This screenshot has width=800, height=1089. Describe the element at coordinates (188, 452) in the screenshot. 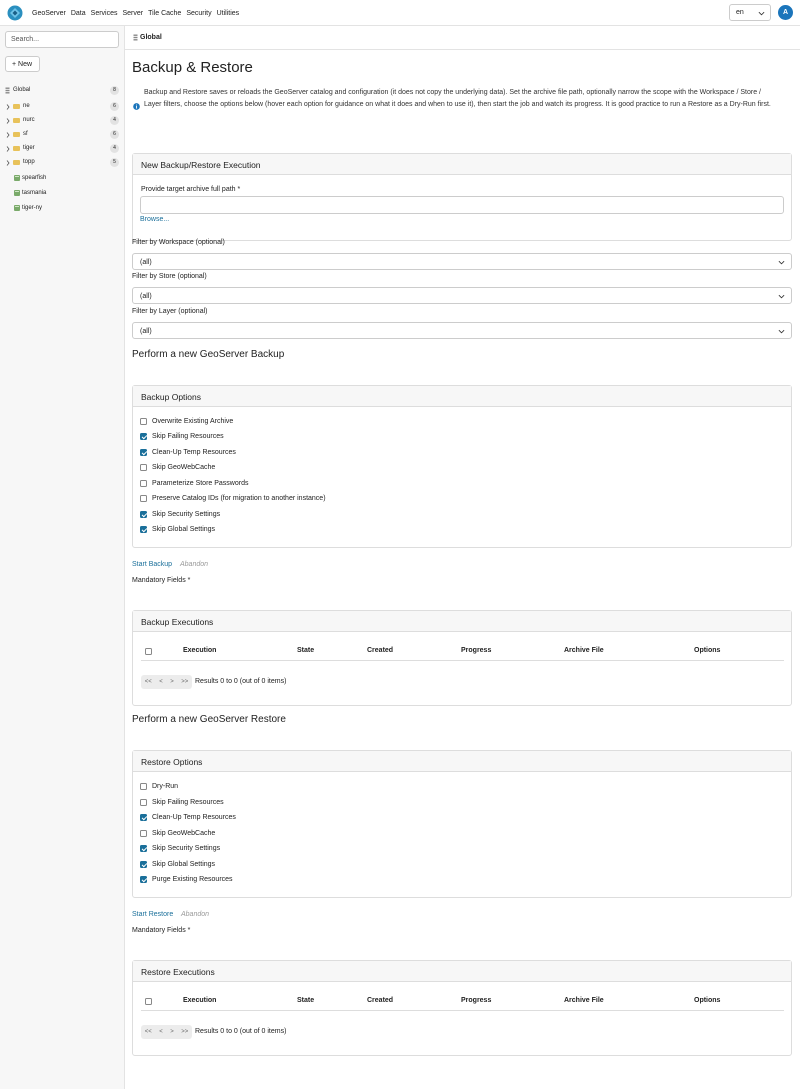

I see `backup-option-cleanup-temp: Clean-Up Temp Resources` at that location.